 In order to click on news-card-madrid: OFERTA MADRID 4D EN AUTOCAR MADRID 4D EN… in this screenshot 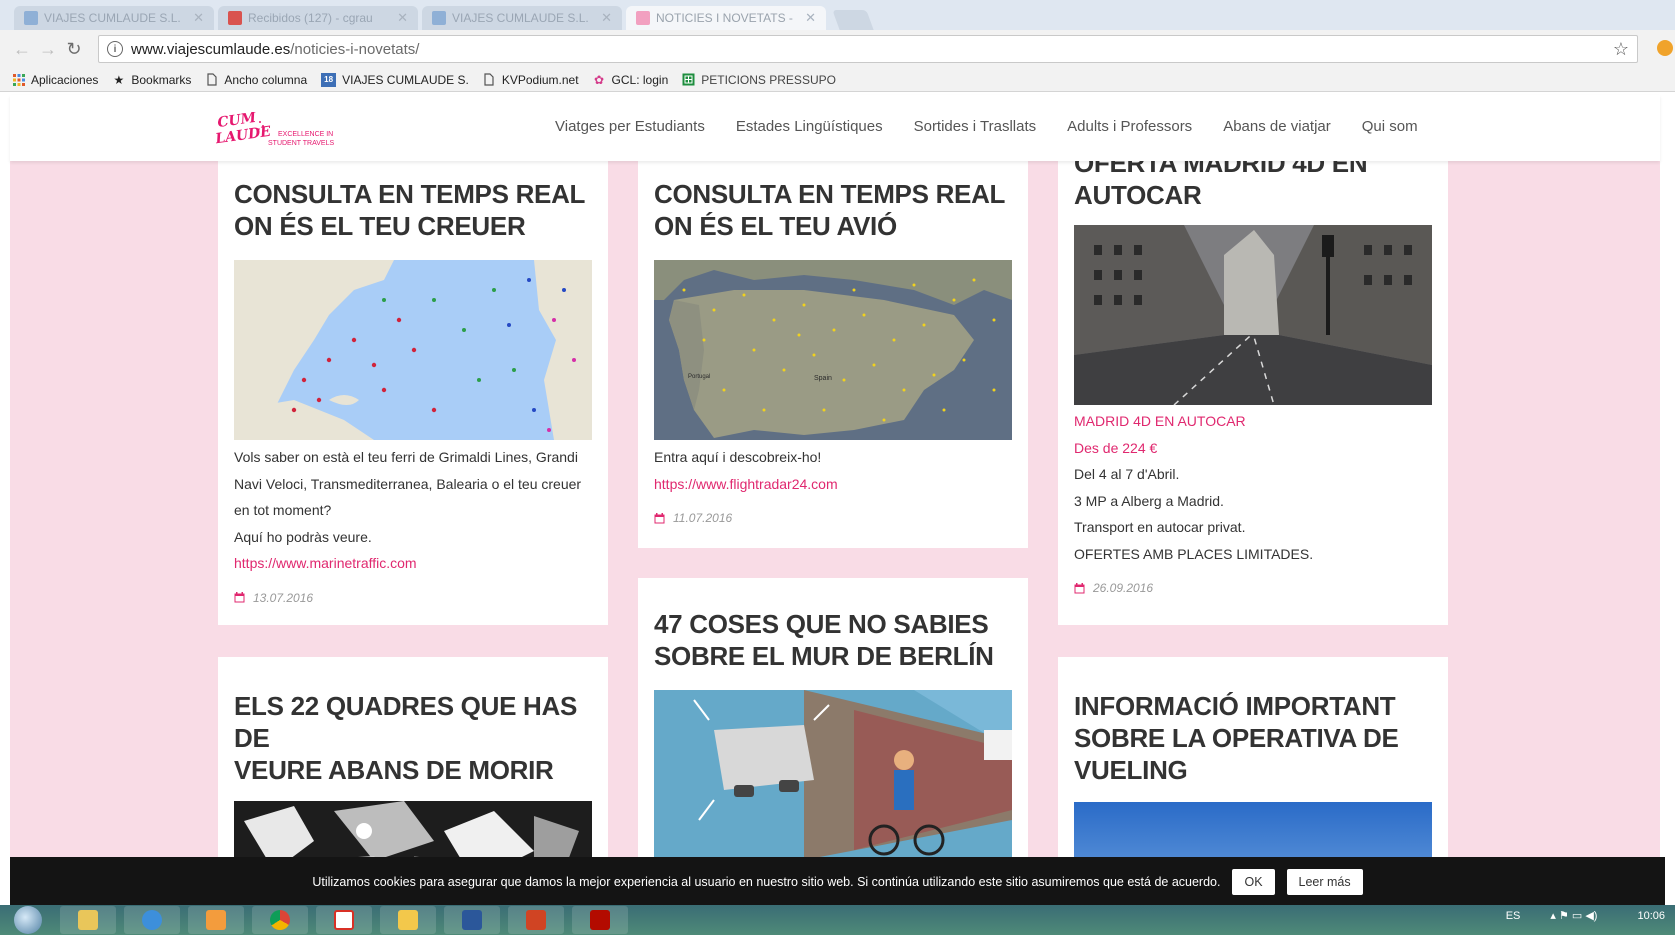, I will do `click(1253, 392)`.